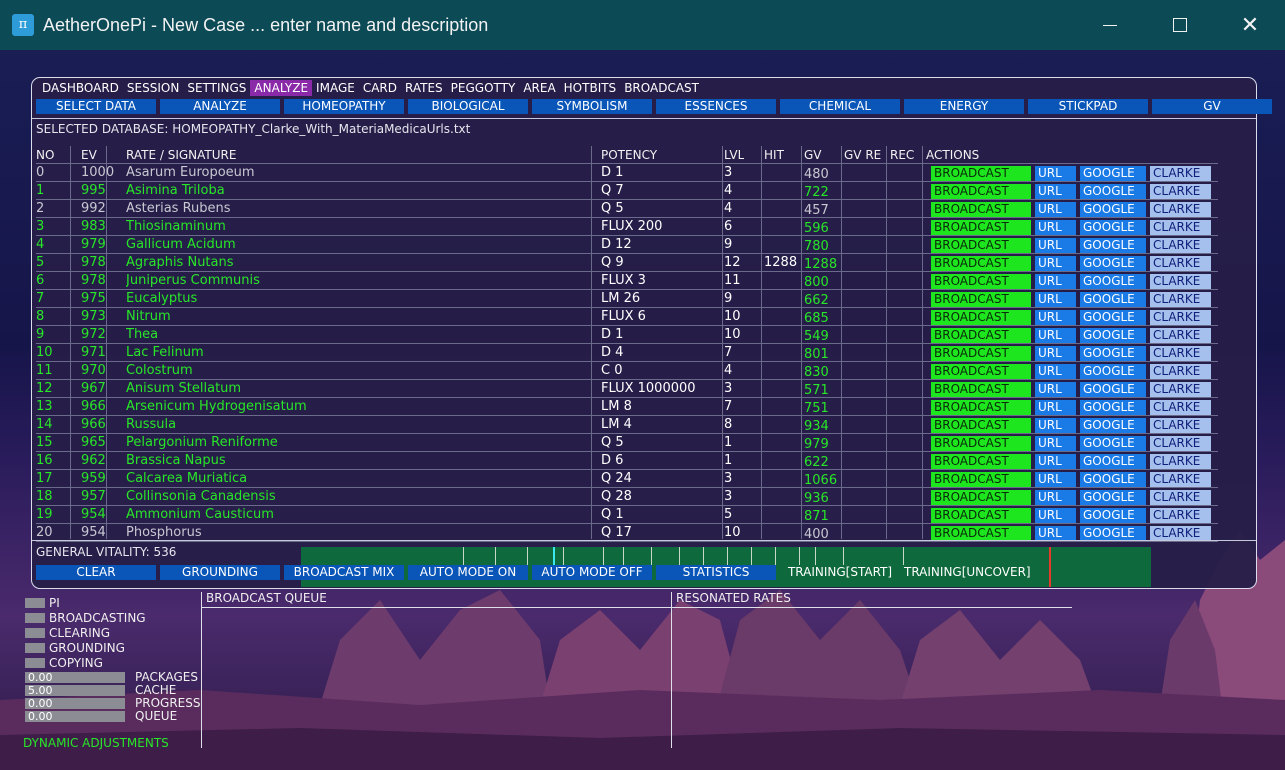 This screenshot has height=770, width=1285. What do you see at coordinates (380, 88) in the screenshot?
I see `menu-card: CARD` at bounding box center [380, 88].